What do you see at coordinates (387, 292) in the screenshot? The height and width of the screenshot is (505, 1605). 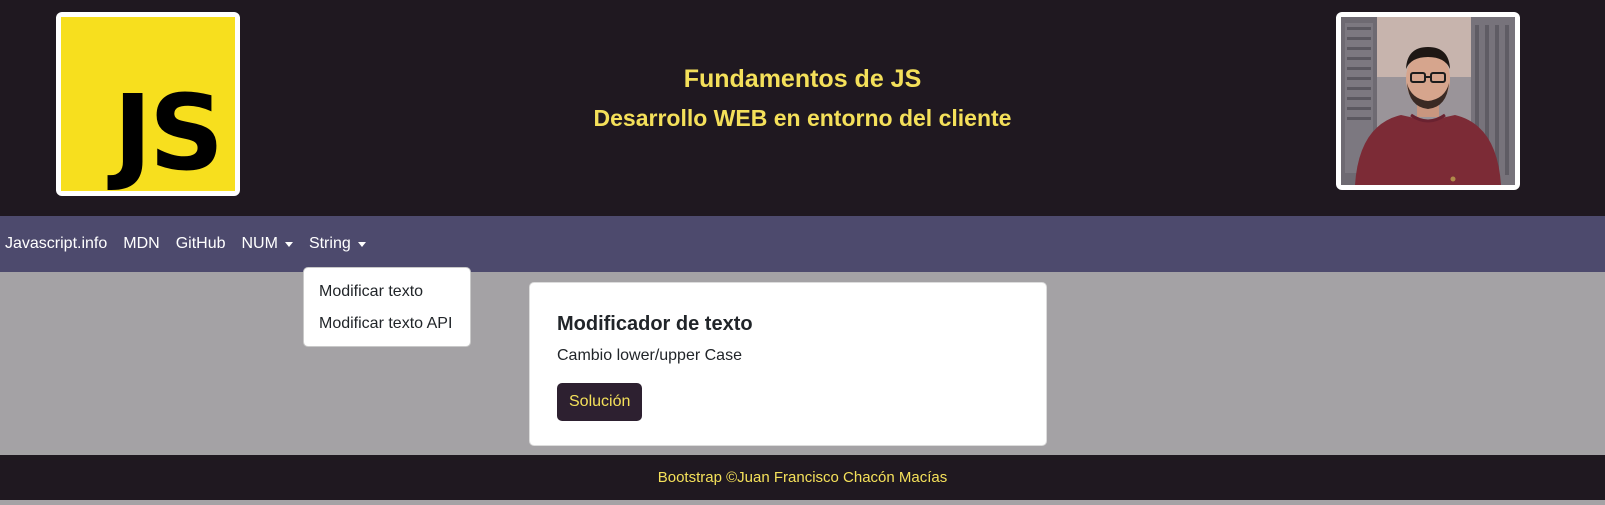 I see `dropdown-item-modificar-texto: Modificar texto` at bounding box center [387, 292].